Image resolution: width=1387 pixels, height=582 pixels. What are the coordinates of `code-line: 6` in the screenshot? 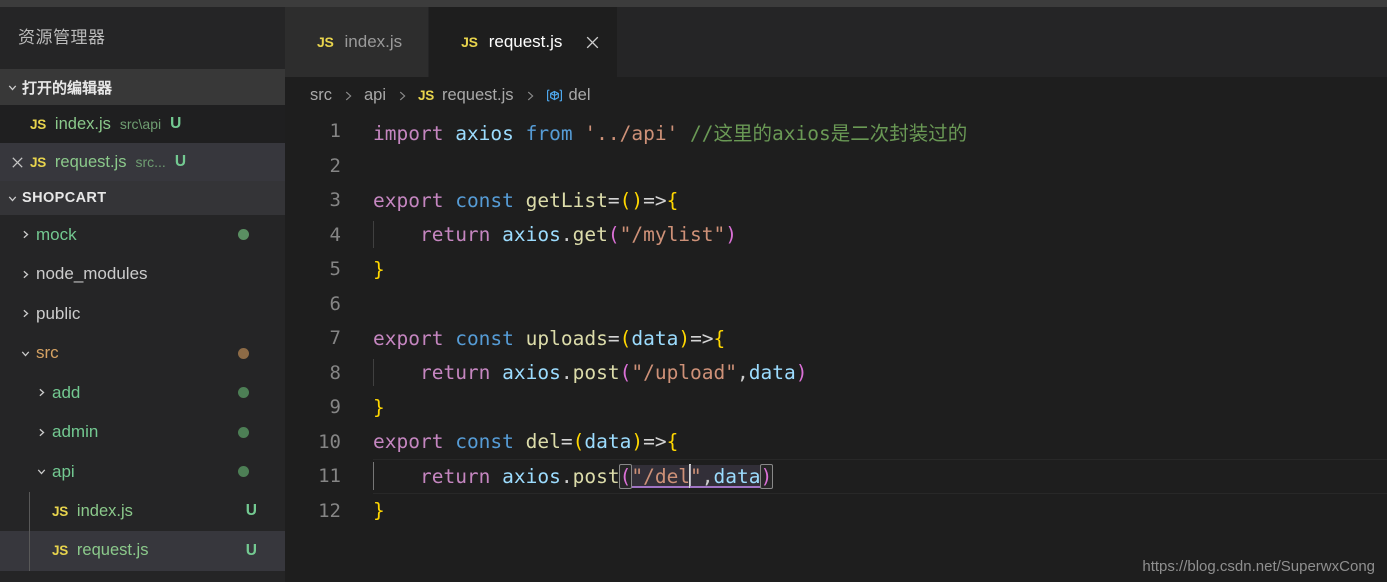 It's located at (836, 304).